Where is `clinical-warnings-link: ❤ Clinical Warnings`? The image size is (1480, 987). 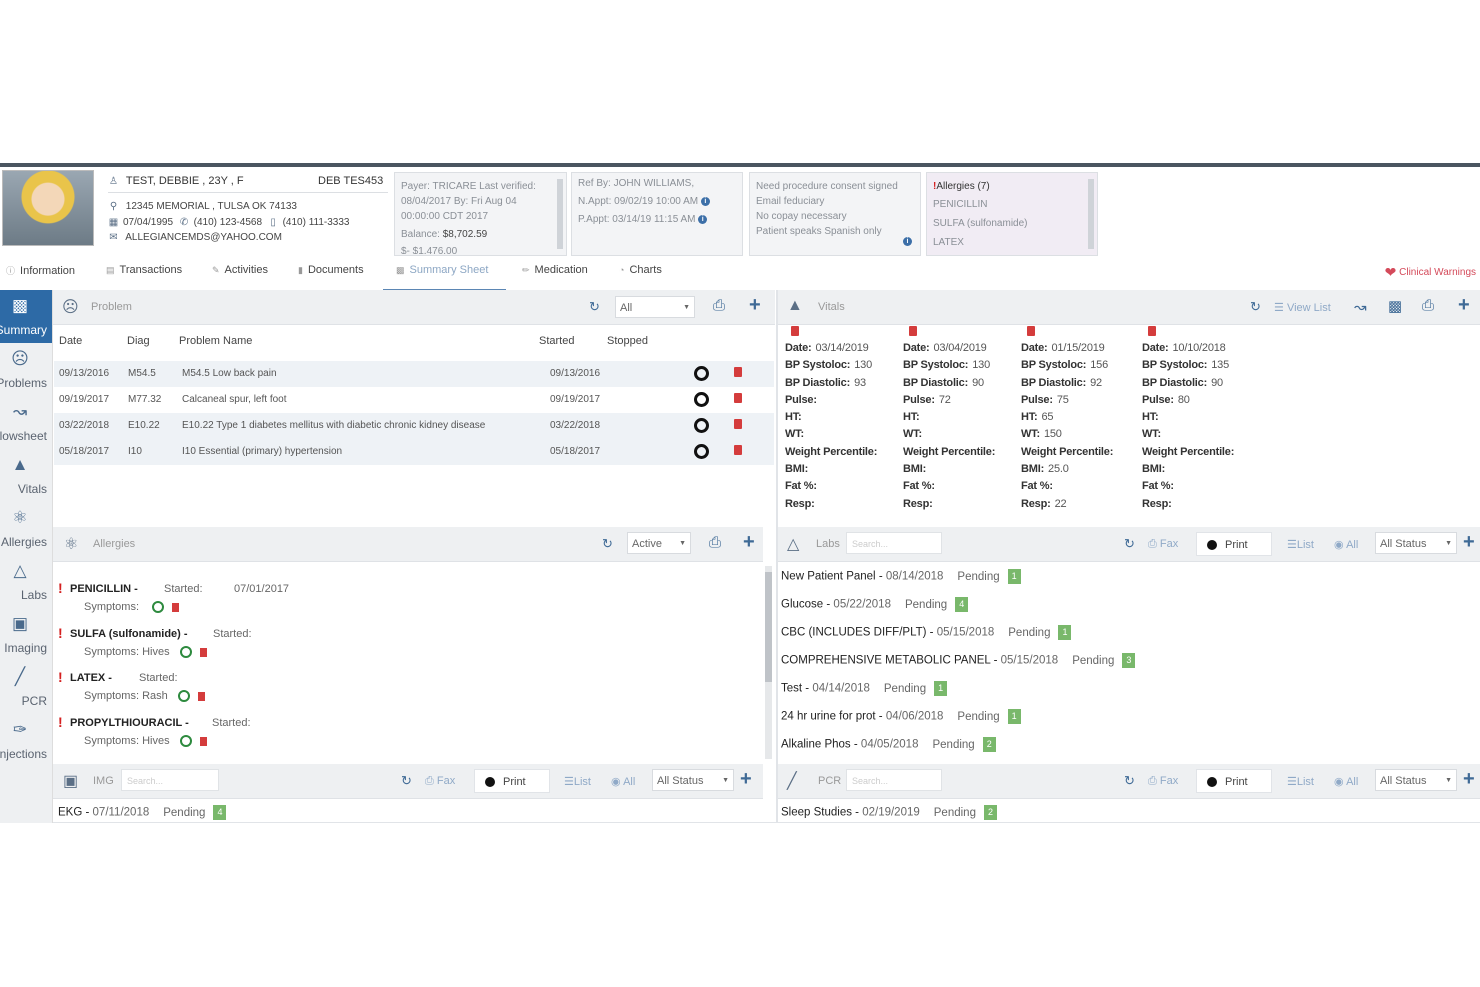 clinical-warnings-link: ❤ Clinical Warnings is located at coordinates (1430, 272).